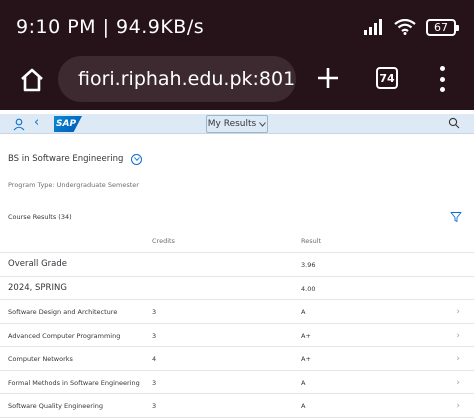 The image size is (474, 420). I want to click on course-name: Software Quality Engineering, so click(56, 406).